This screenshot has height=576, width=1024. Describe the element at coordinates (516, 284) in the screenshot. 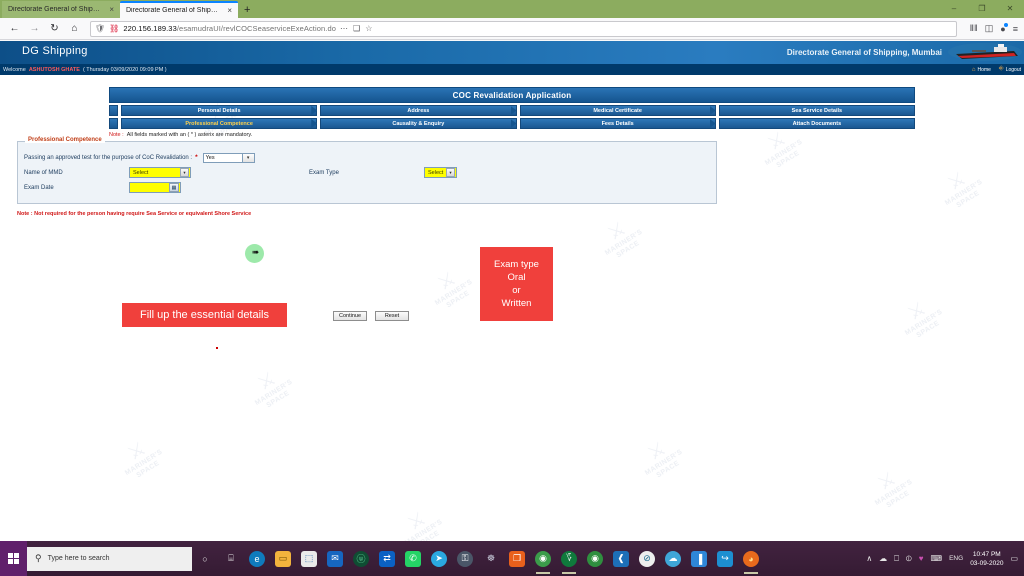

I see `callout-exam-type: Exam type Oral or Written` at that location.